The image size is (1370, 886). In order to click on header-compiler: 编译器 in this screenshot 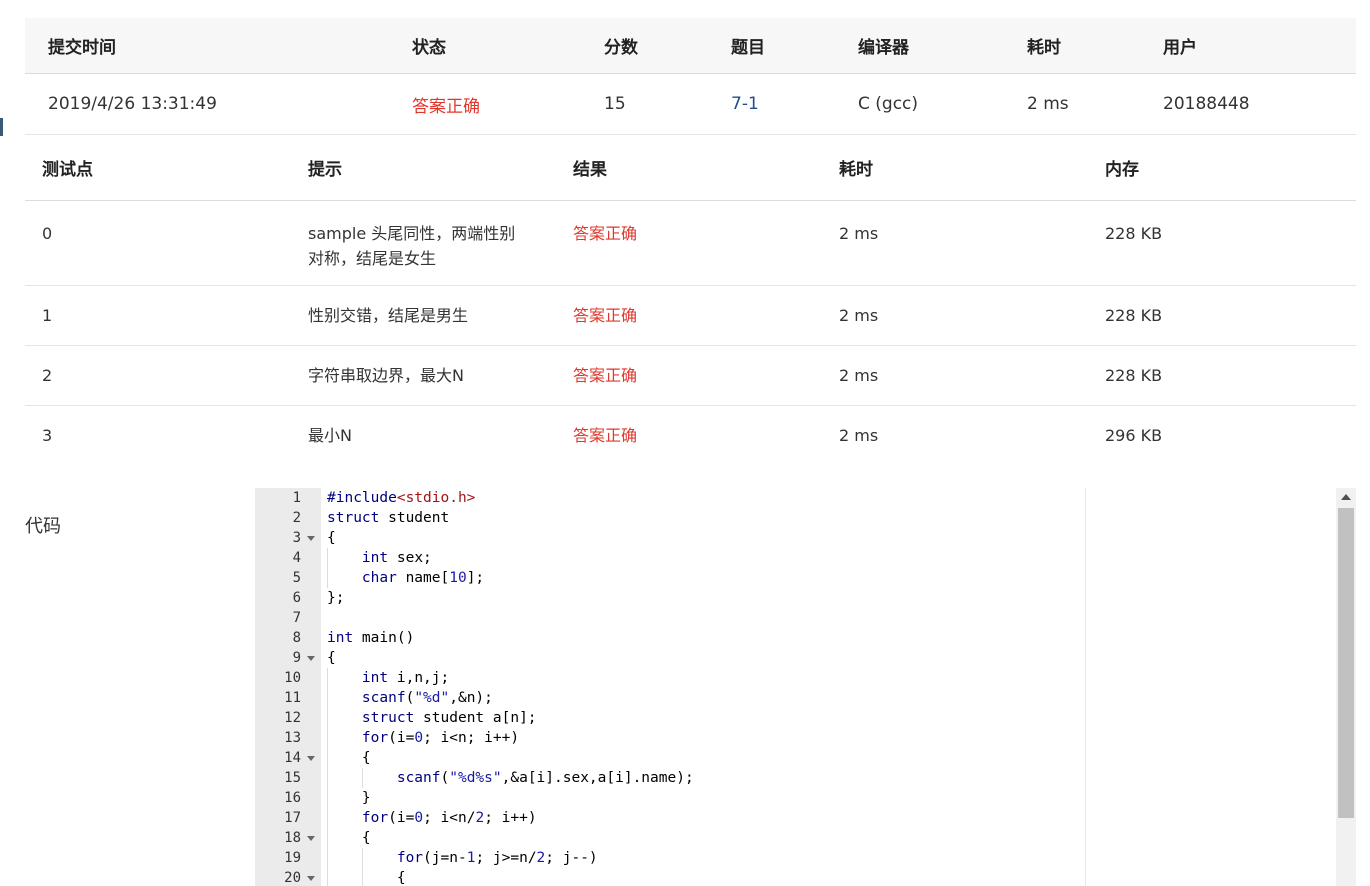, I will do `click(883, 48)`.